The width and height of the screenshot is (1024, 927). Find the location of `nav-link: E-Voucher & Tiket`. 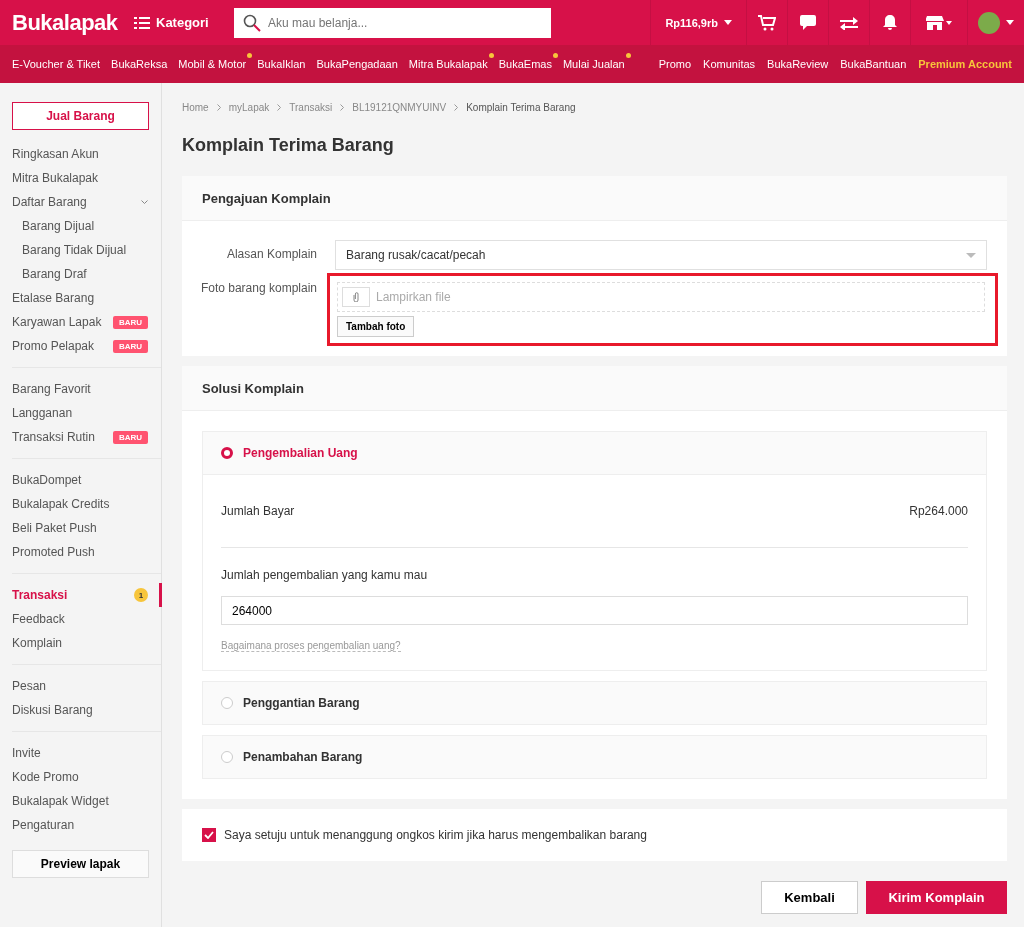

nav-link: E-Voucher & Tiket is located at coordinates (56, 64).